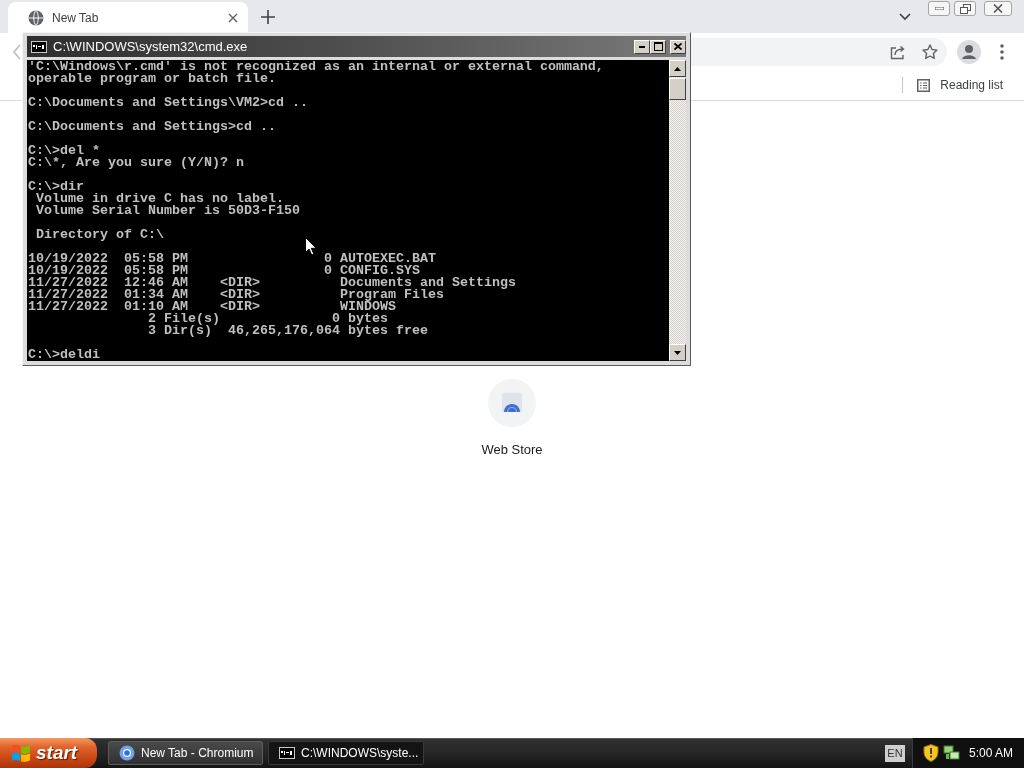 This screenshot has height=768, width=1024. I want to click on terminal-icon, so click(287, 753).